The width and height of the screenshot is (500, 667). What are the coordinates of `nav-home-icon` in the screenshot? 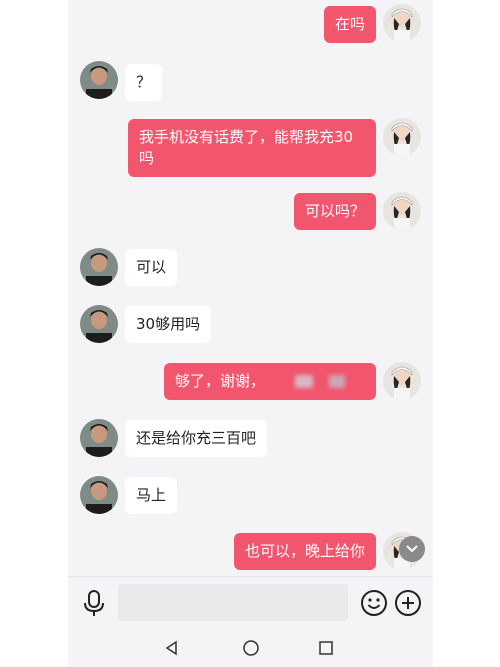 It's located at (251, 648).